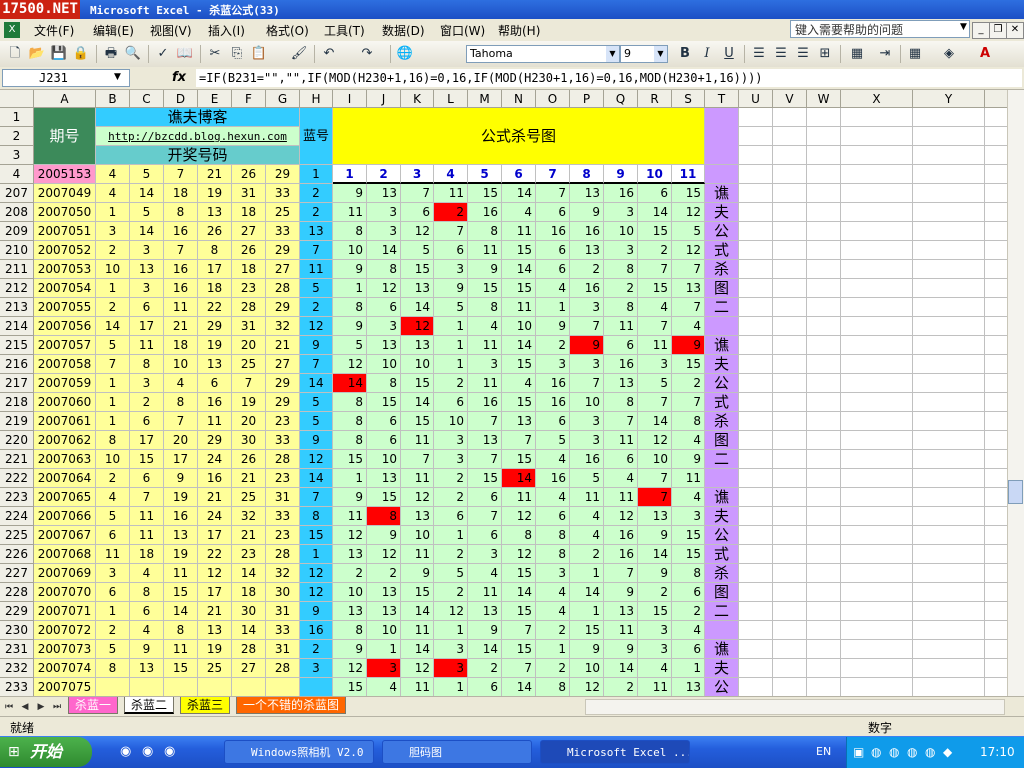  What do you see at coordinates (283, 649) in the screenshot?
I see `draw-number-cell: 31` at bounding box center [283, 649].